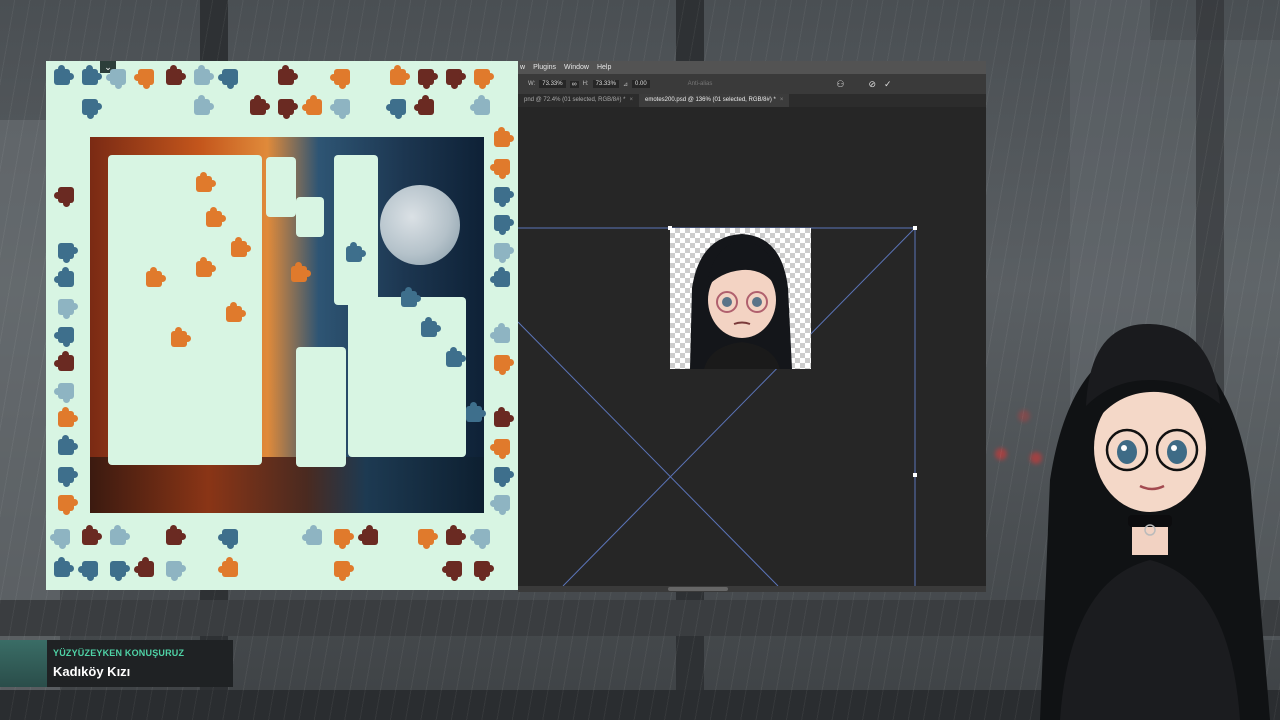 The image size is (1280, 720). I want to click on emote-layer-preview, so click(740, 298).